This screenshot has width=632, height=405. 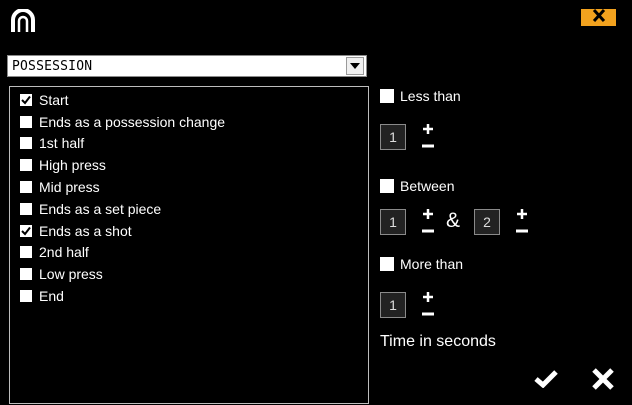 I want to click on more-than-option: More than, so click(x=421, y=264).